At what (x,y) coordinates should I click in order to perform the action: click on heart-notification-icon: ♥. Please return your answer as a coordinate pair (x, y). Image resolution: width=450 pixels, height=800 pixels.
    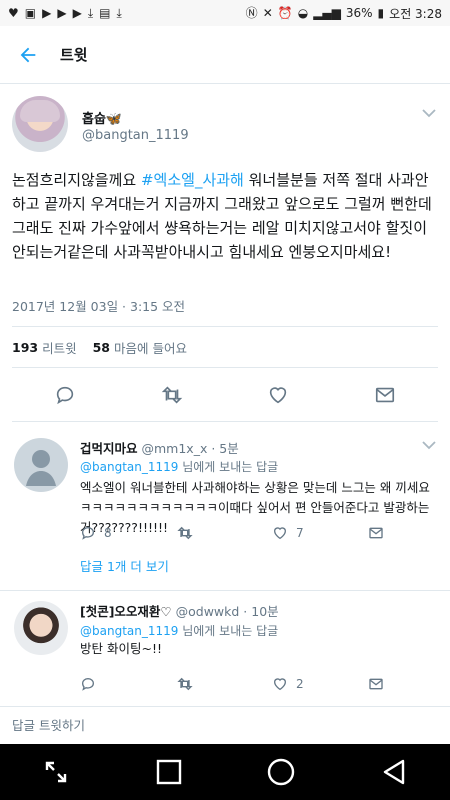
    Looking at the image, I should click on (13, 13).